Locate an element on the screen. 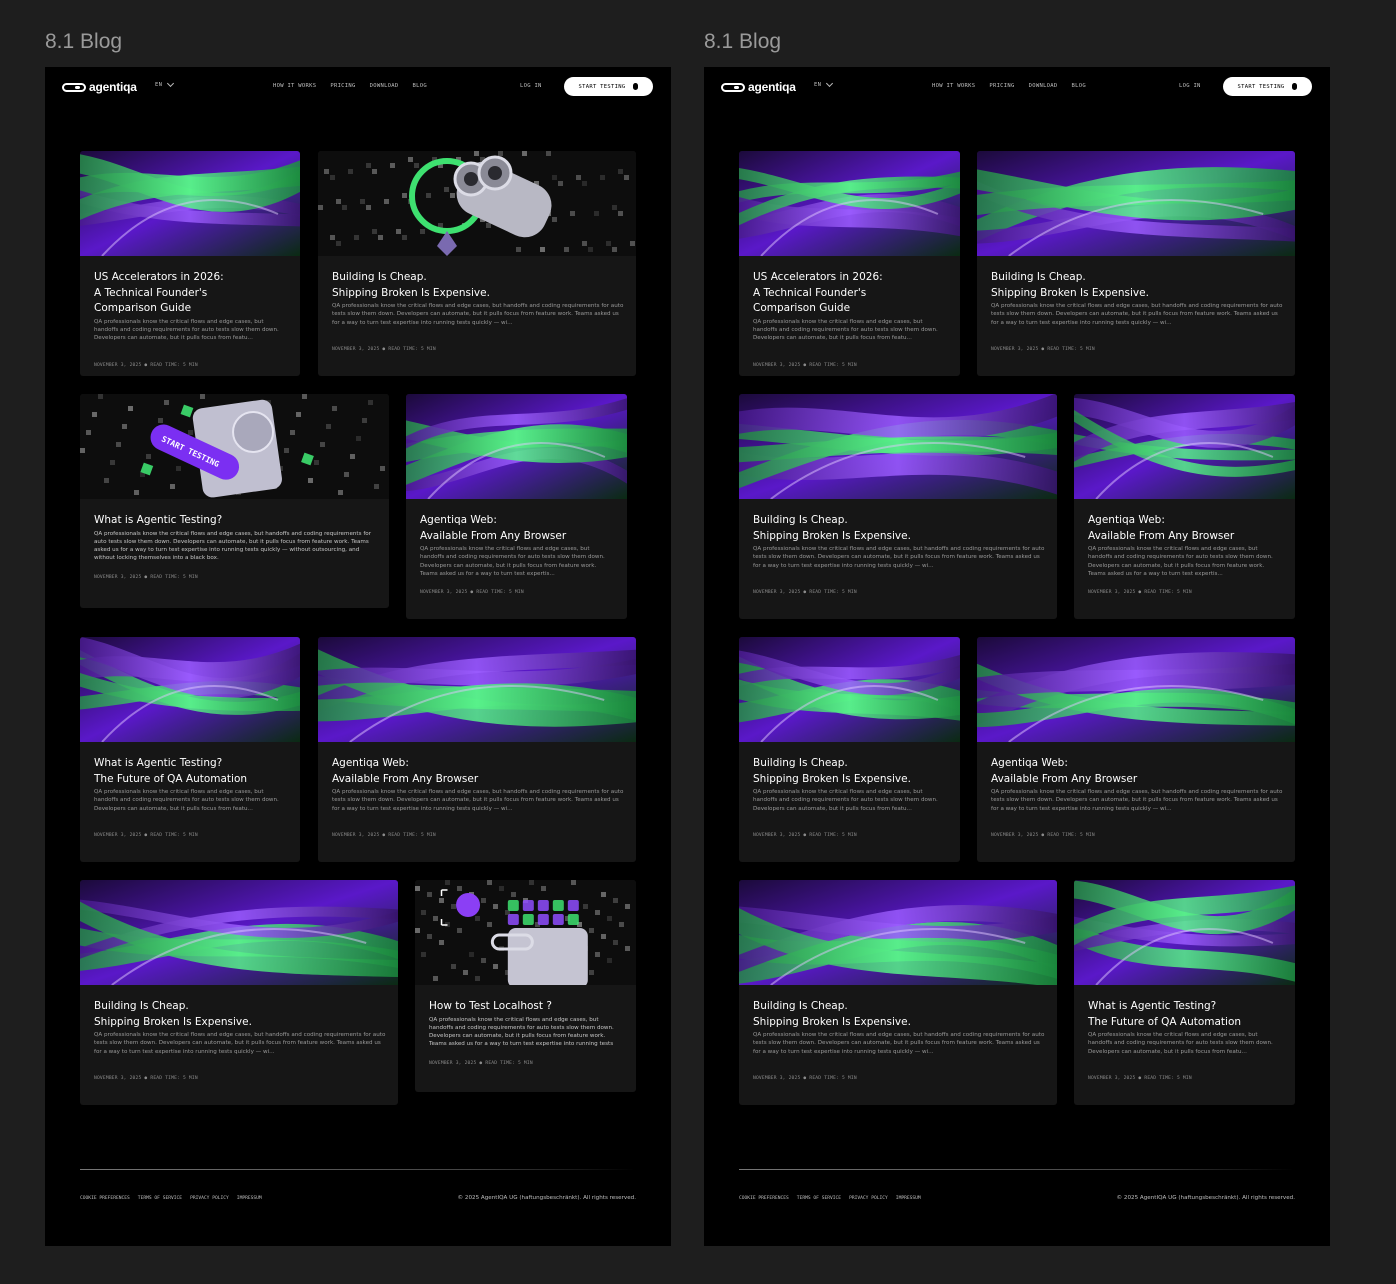 Image resolution: width=1396 pixels, height=1284 pixels. logo-mark-icon is located at coordinates (733, 87).